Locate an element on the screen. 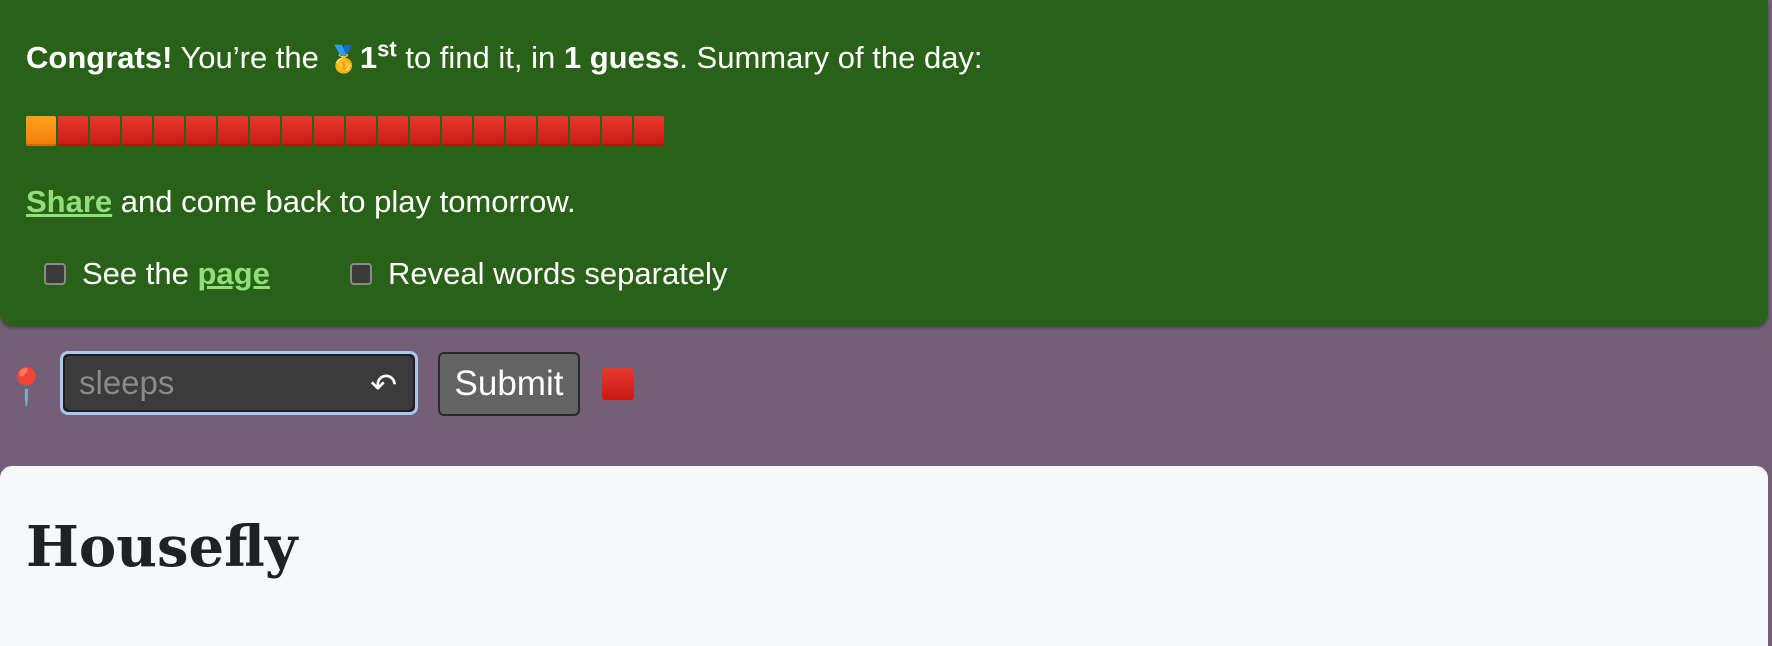 The image size is (1772, 646). option-reveal-words: Reveal words separately is located at coordinates (538, 274).